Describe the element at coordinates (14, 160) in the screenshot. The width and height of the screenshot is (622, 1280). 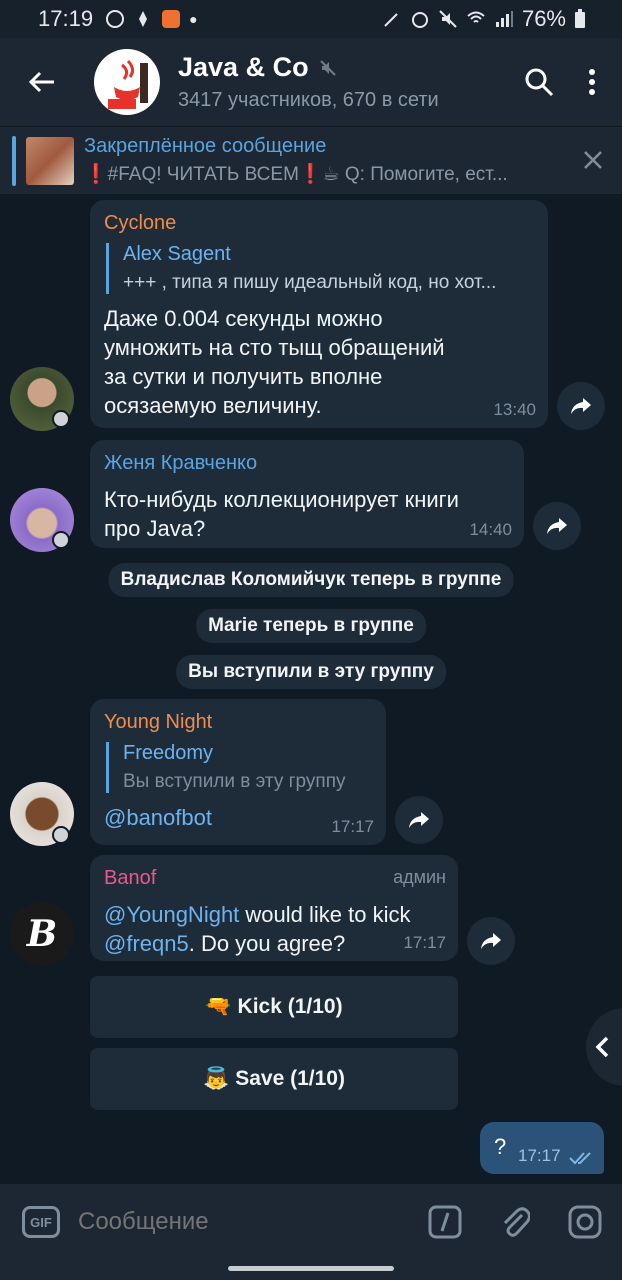
I see `pin-indicator` at that location.